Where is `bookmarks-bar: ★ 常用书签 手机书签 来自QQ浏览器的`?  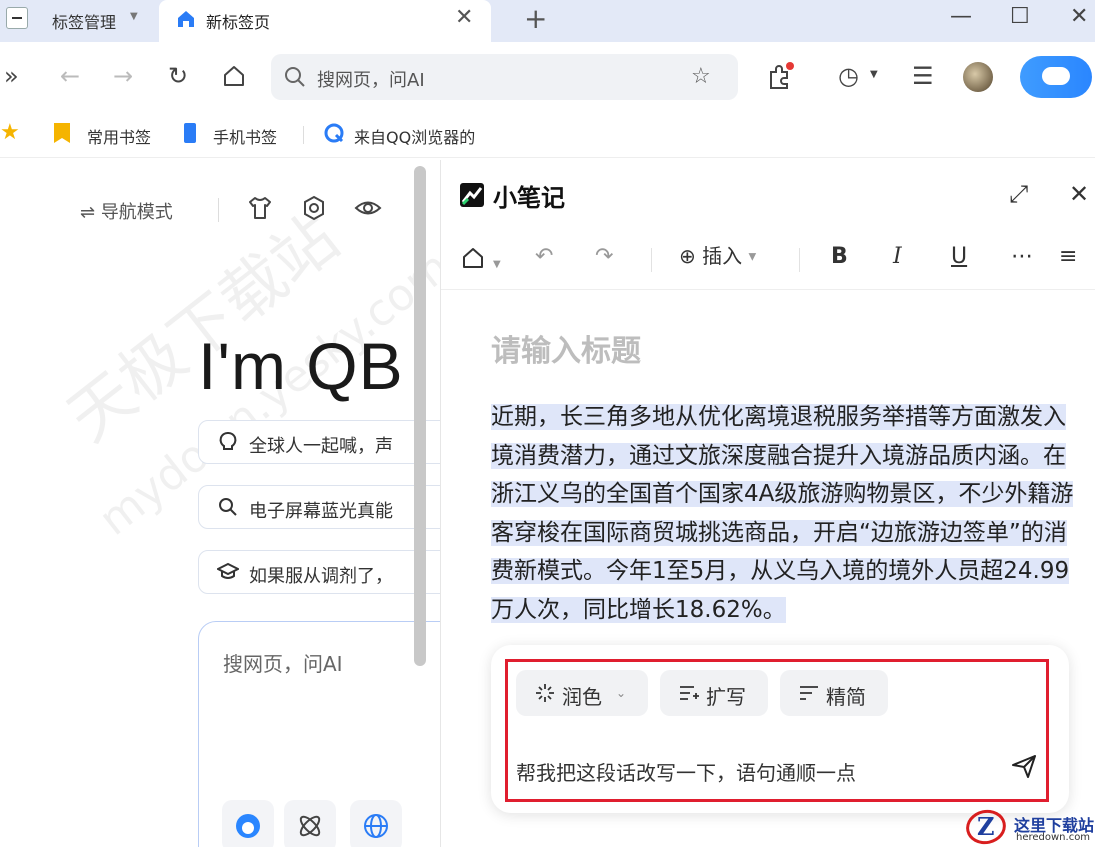 bookmarks-bar: ★ 常用书签 手机书签 来自QQ浏览器的 is located at coordinates (547, 135).